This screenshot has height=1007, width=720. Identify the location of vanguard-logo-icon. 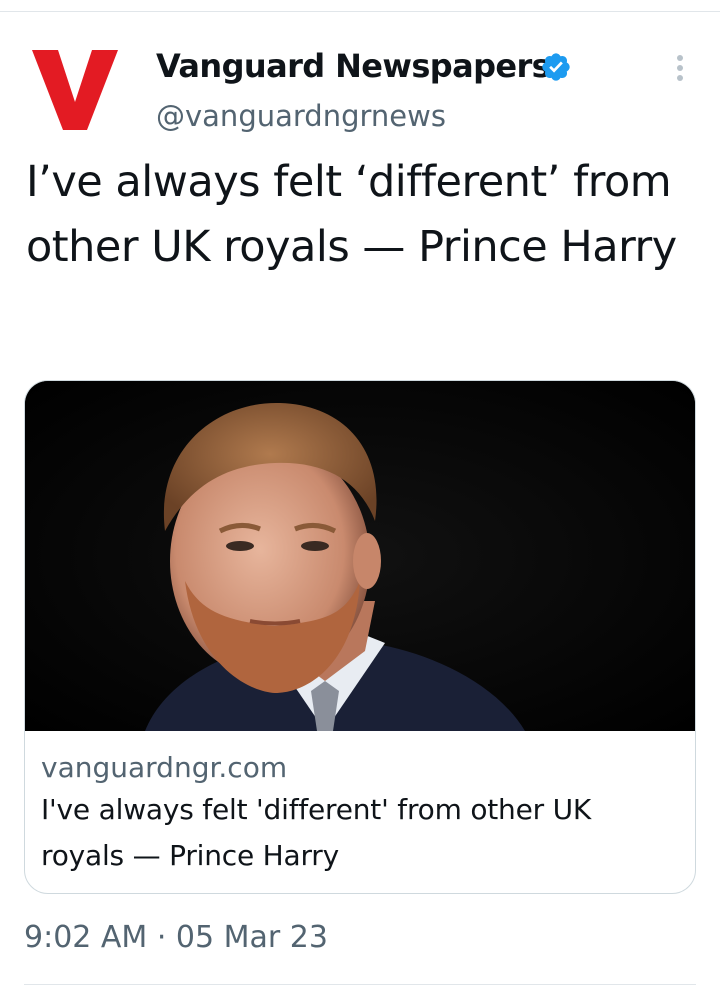
(75, 90).